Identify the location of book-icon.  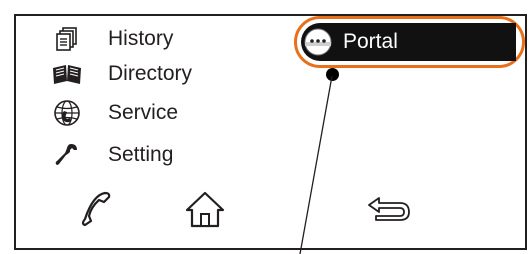
(67, 74).